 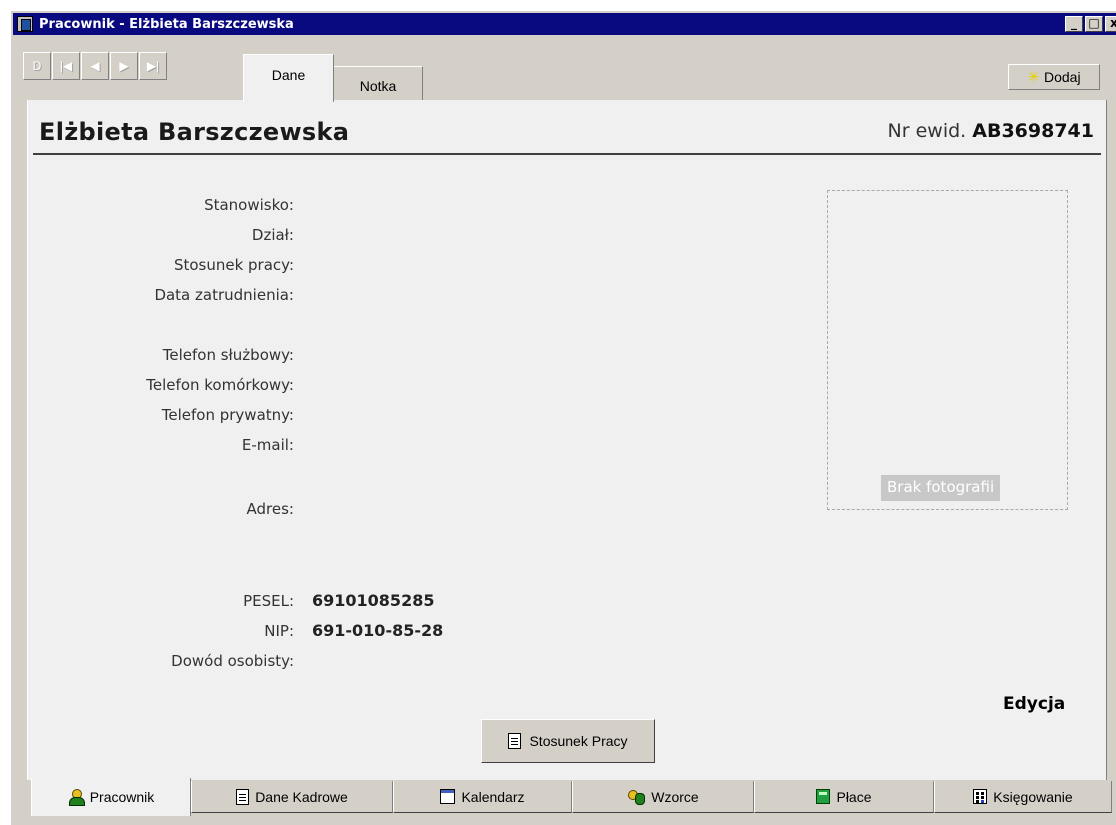 What do you see at coordinates (233, 265) in the screenshot?
I see `label-stosunek-pracy: Stosunek pracy:` at bounding box center [233, 265].